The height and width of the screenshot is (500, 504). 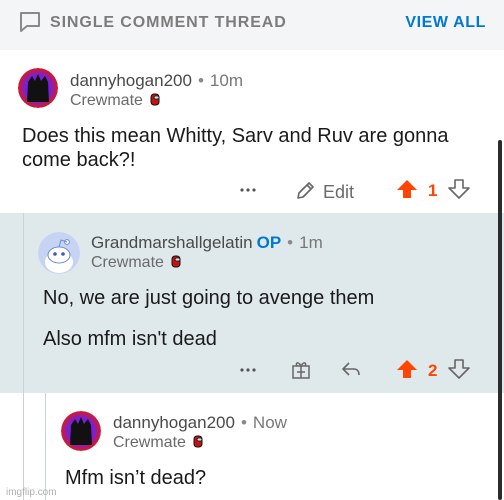 I want to click on scrollbar, so click(x=500, y=320).